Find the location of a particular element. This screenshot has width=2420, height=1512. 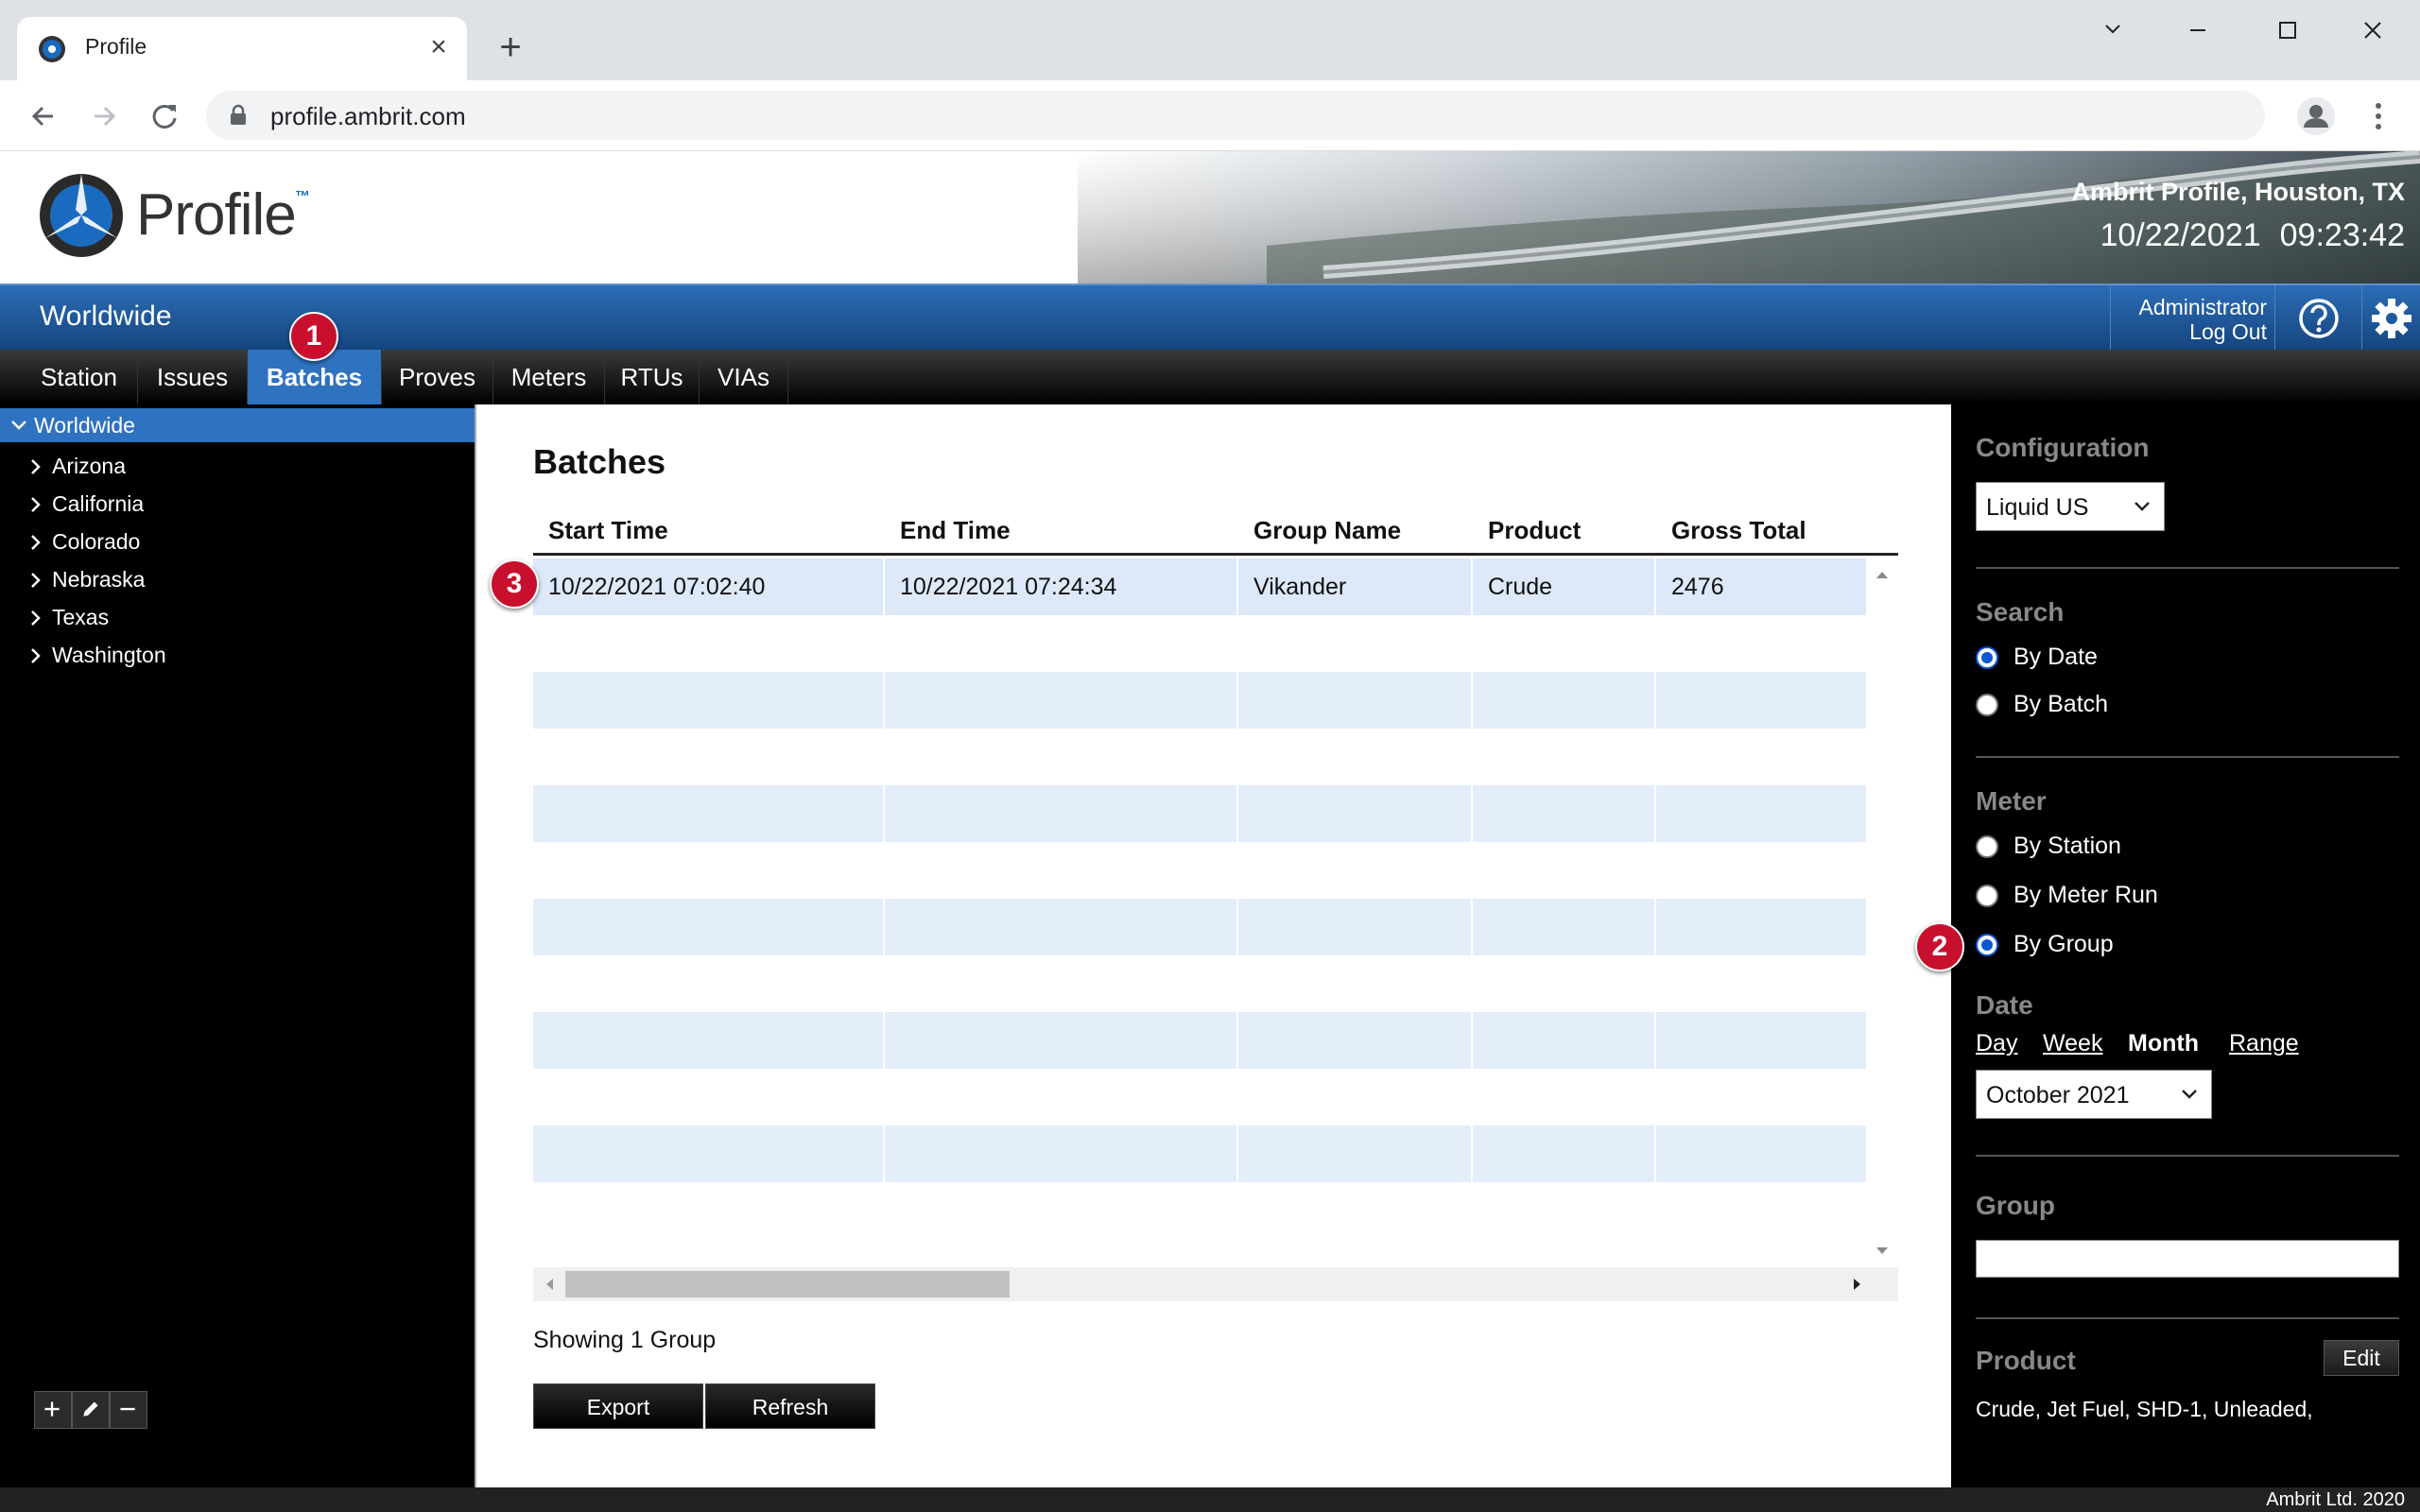

region-bar: Worldwide Administrator Log Out is located at coordinates (1210, 318).